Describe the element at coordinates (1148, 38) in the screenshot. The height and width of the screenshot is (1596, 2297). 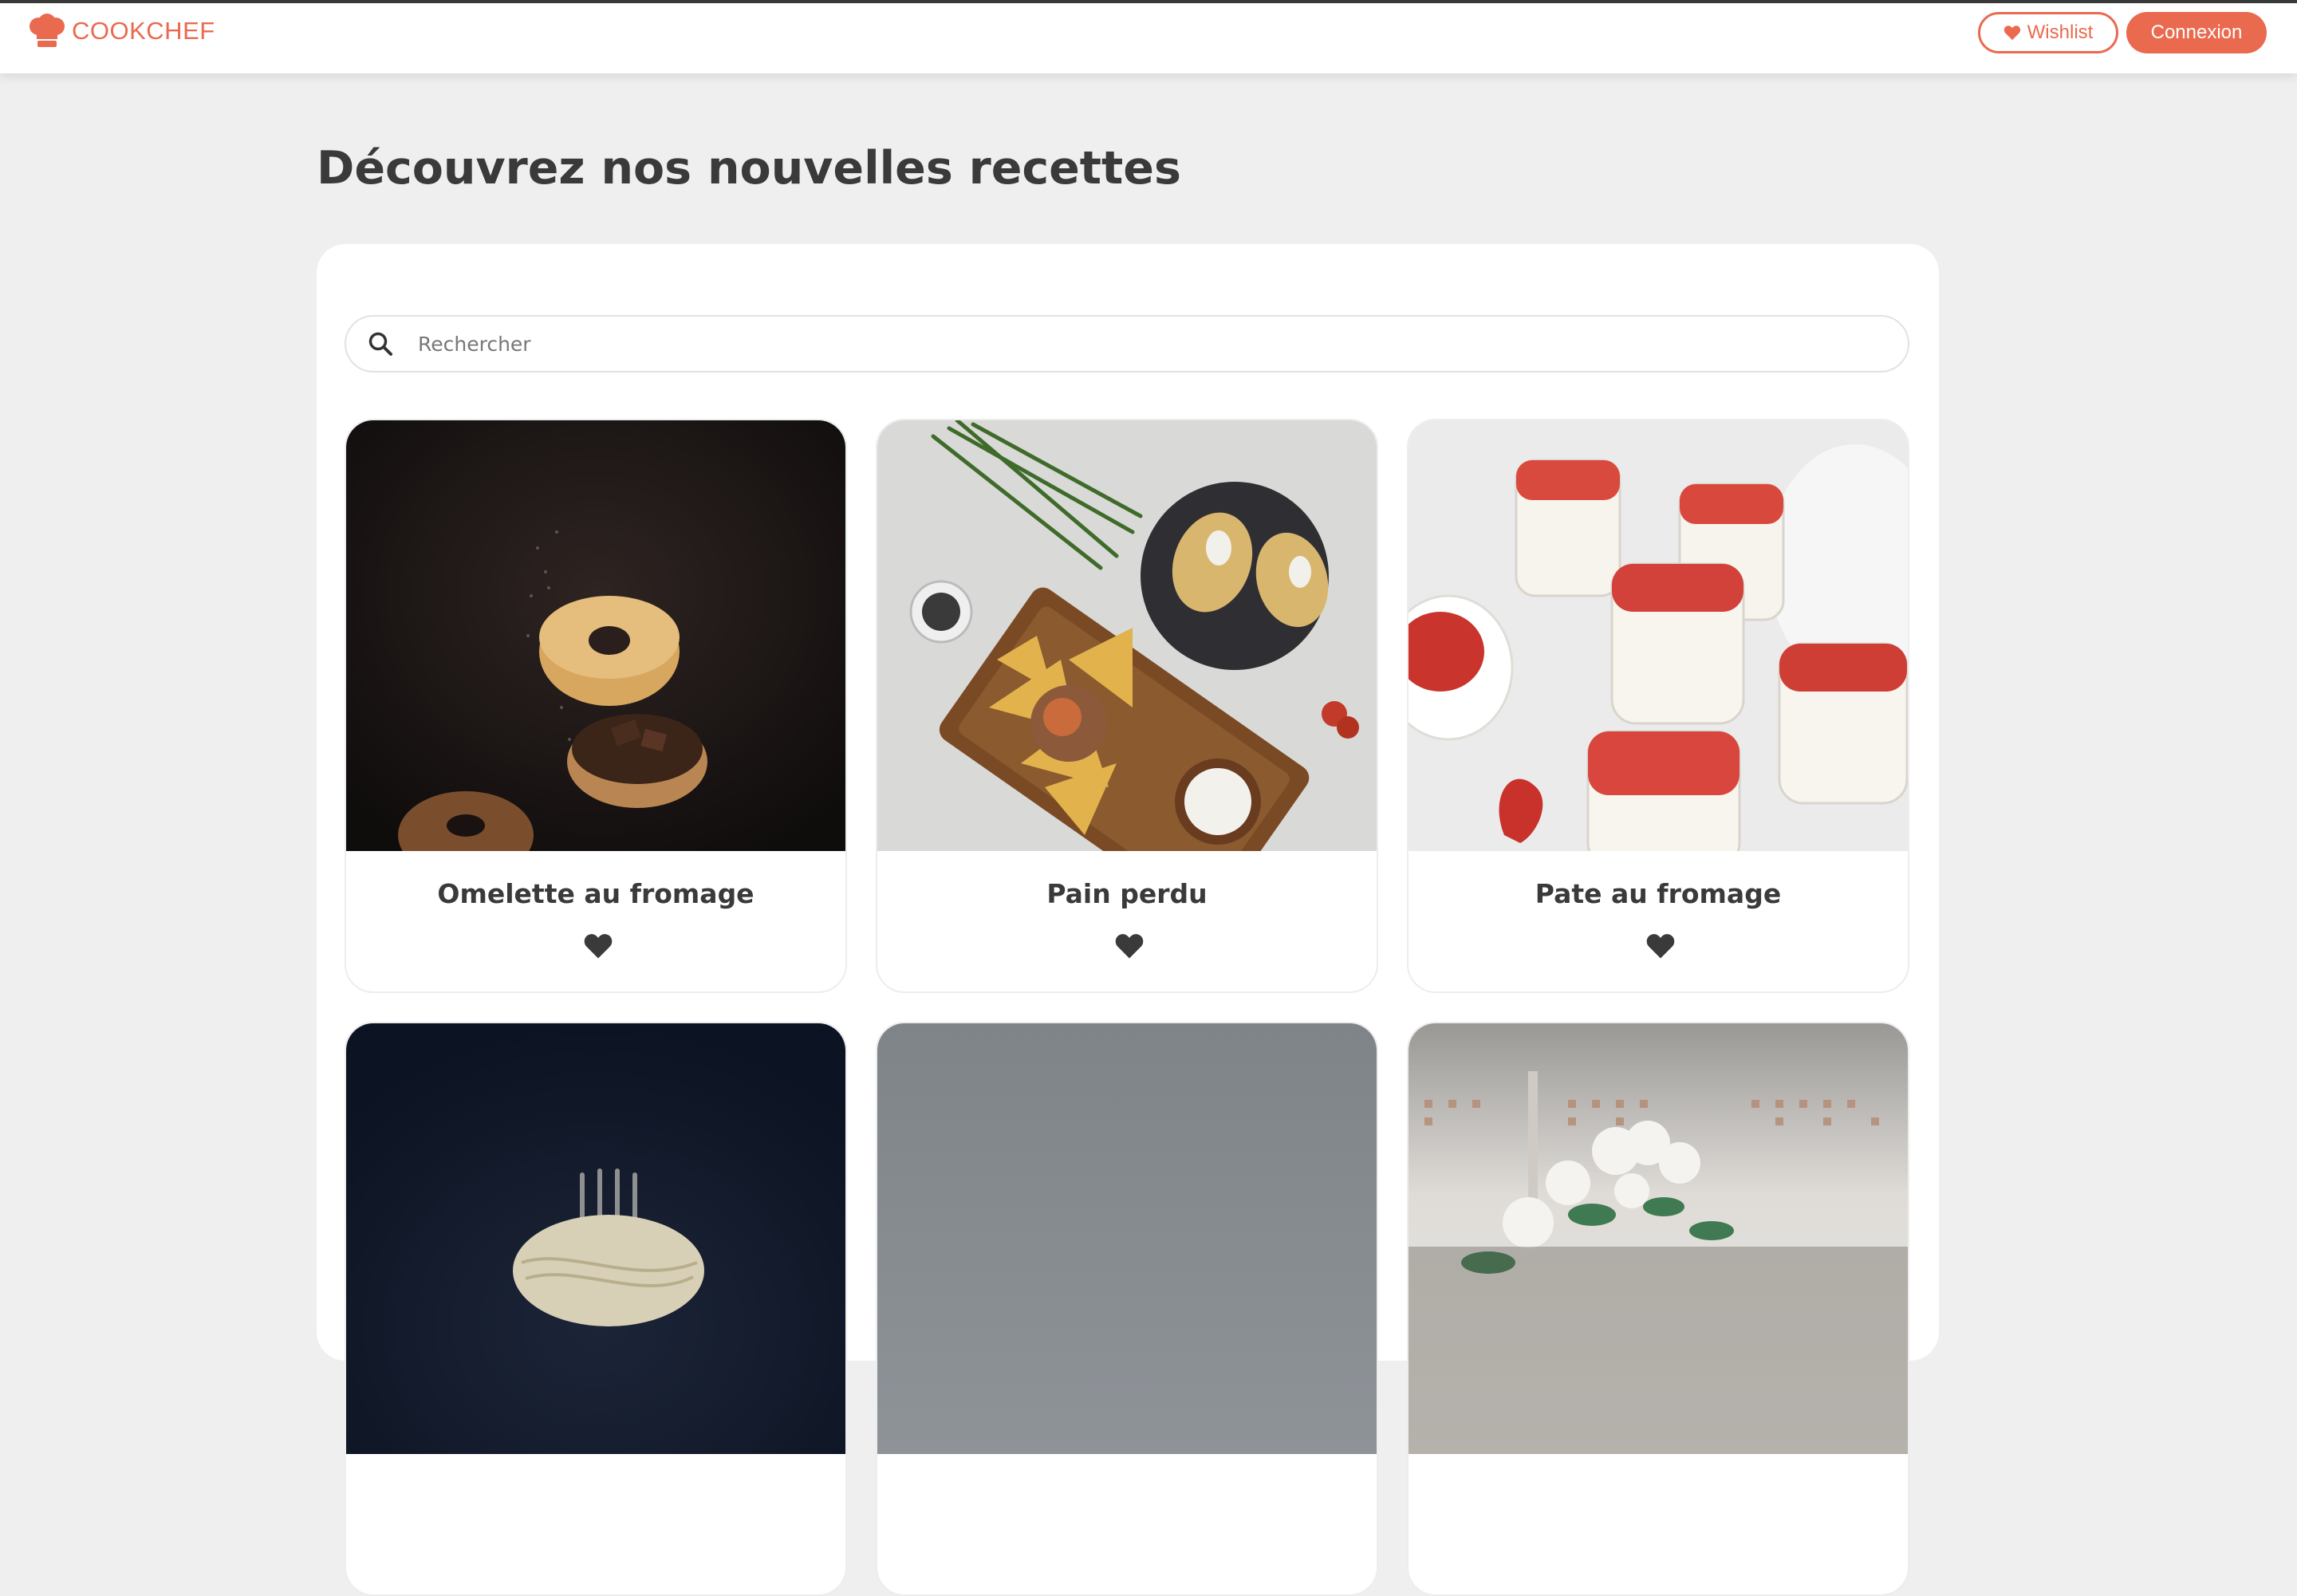
I see `navbar: COOKCHEF Wishlist Connexion` at that location.